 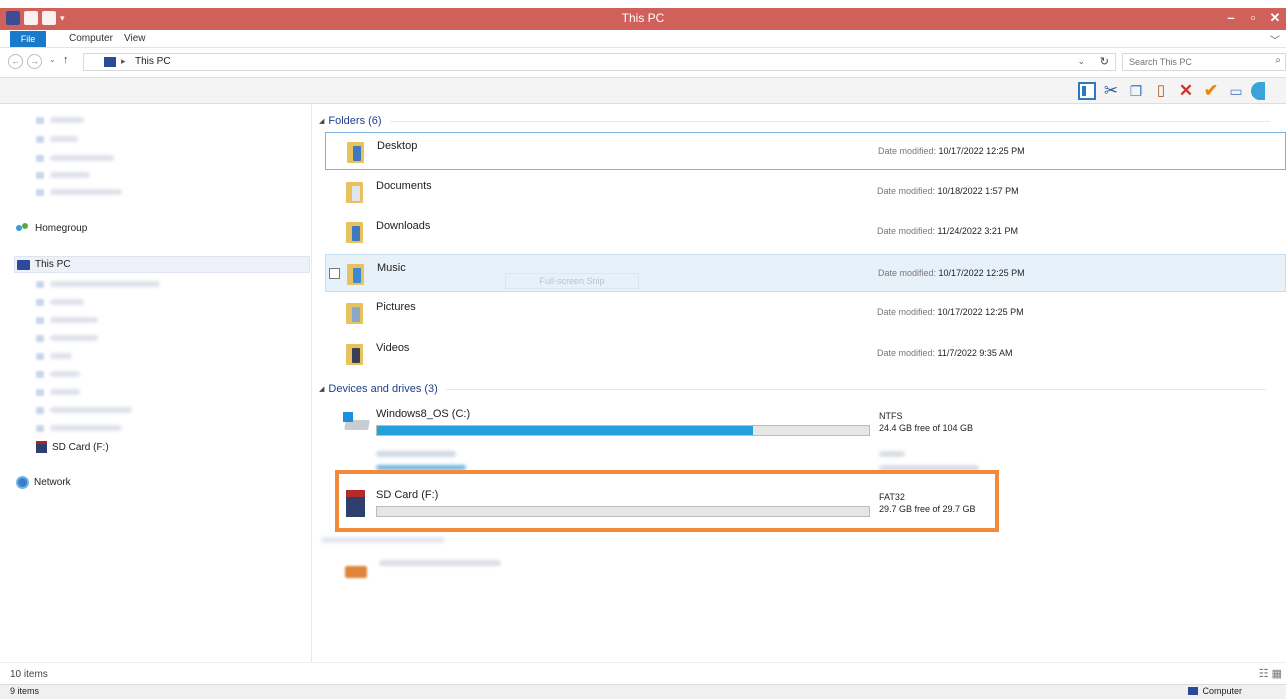 What do you see at coordinates (354, 232) in the screenshot?
I see `downloads-folder-icon` at bounding box center [354, 232].